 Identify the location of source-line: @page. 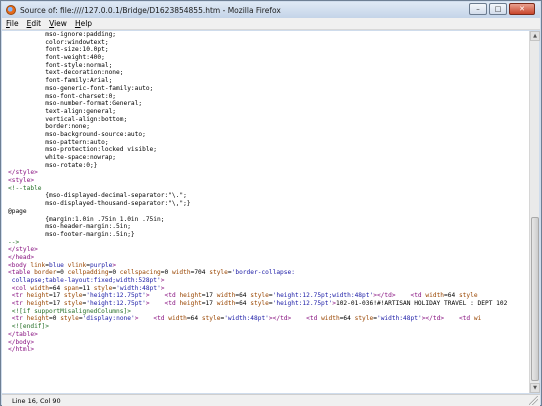
(269, 212).